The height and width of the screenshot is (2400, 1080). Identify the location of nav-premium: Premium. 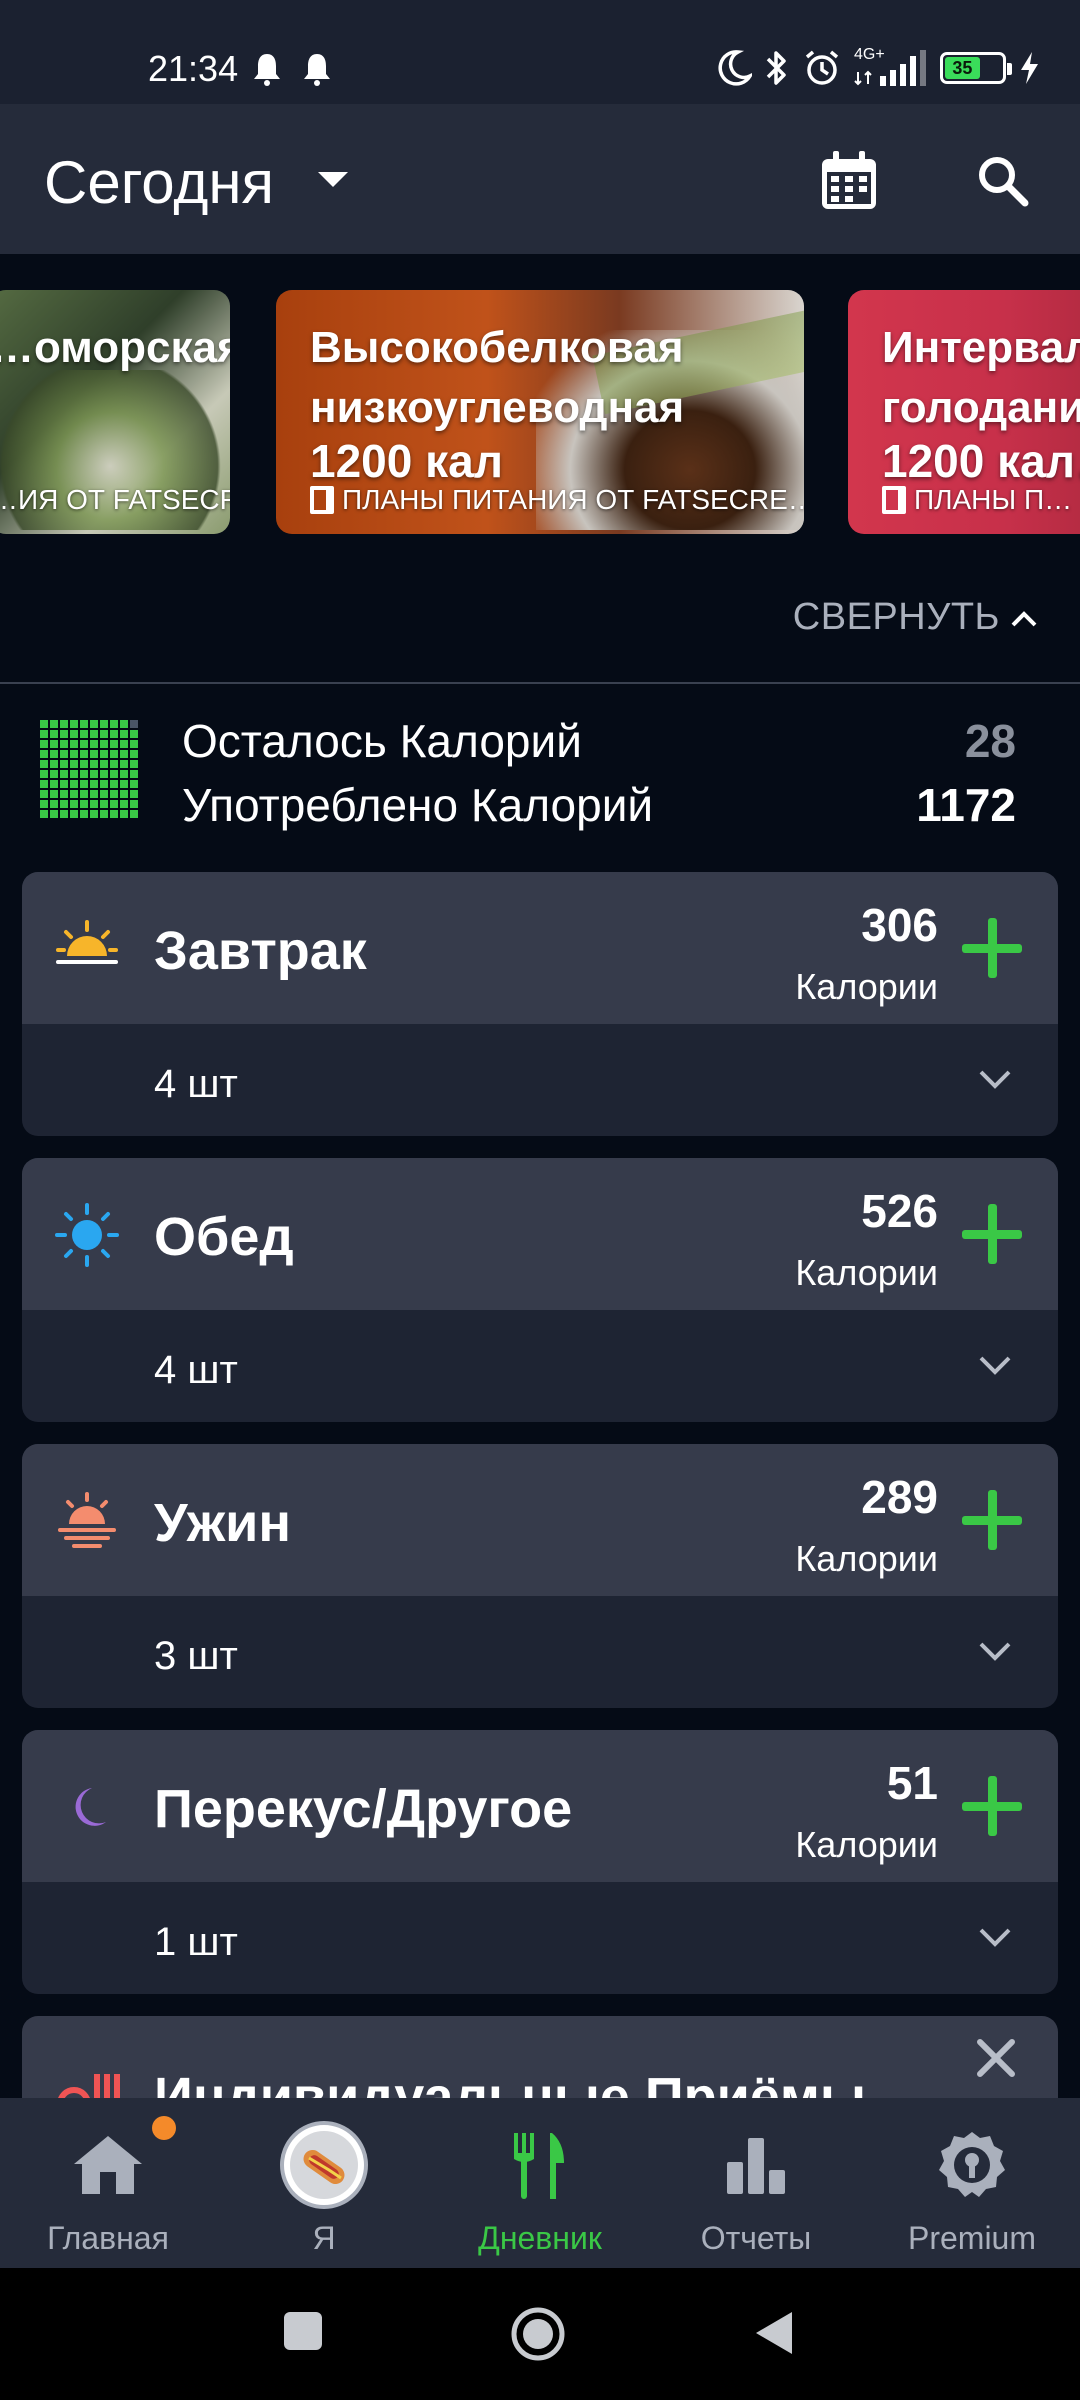
(972, 2183).